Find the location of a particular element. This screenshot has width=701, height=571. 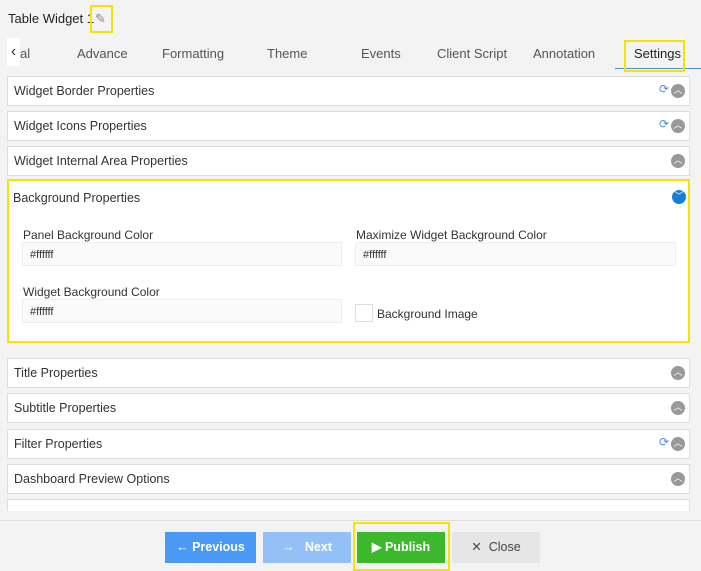

previous-button: ← Previous is located at coordinates (210, 547).